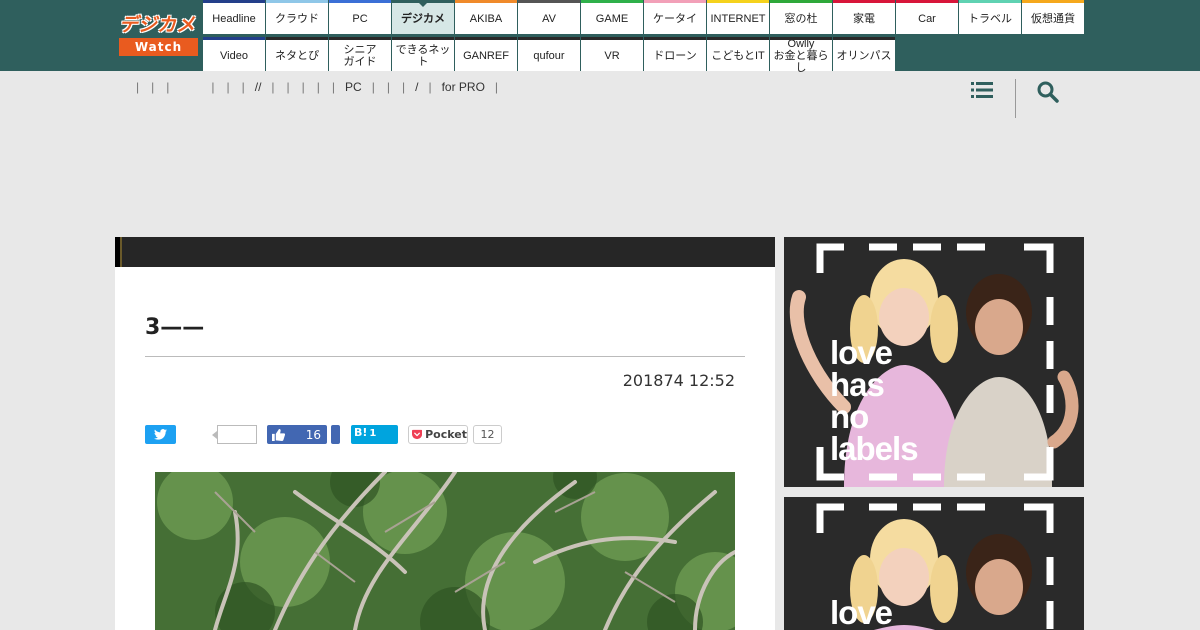 This screenshot has width=1200, height=630. I want to click on nav-item: 家電, so click(864, 17).